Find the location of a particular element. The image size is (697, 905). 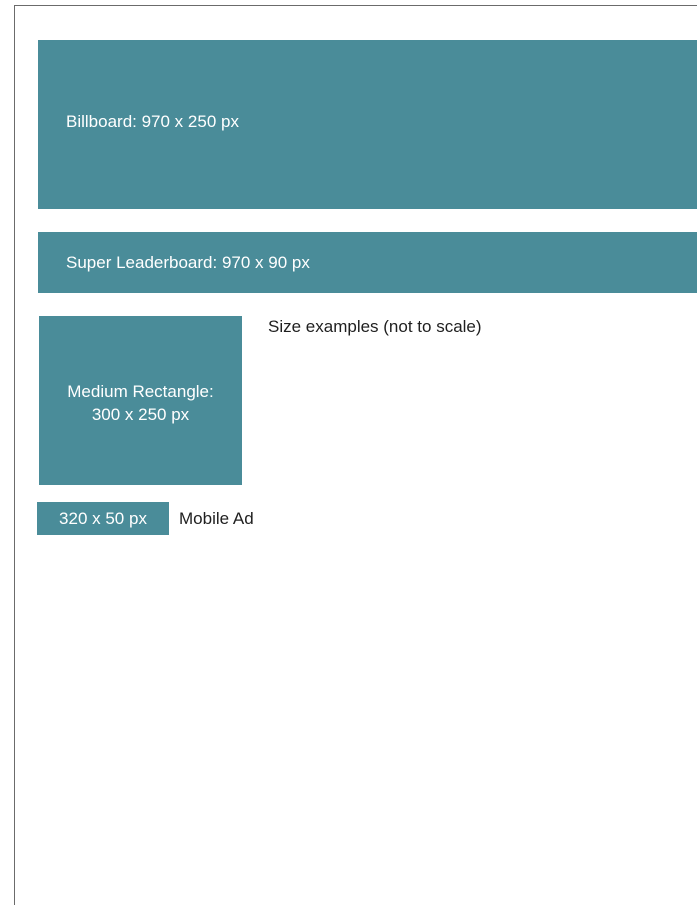

super-leaderboard-label: Super Leaderboard: 970 x 90 px is located at coordinates (188, 262).